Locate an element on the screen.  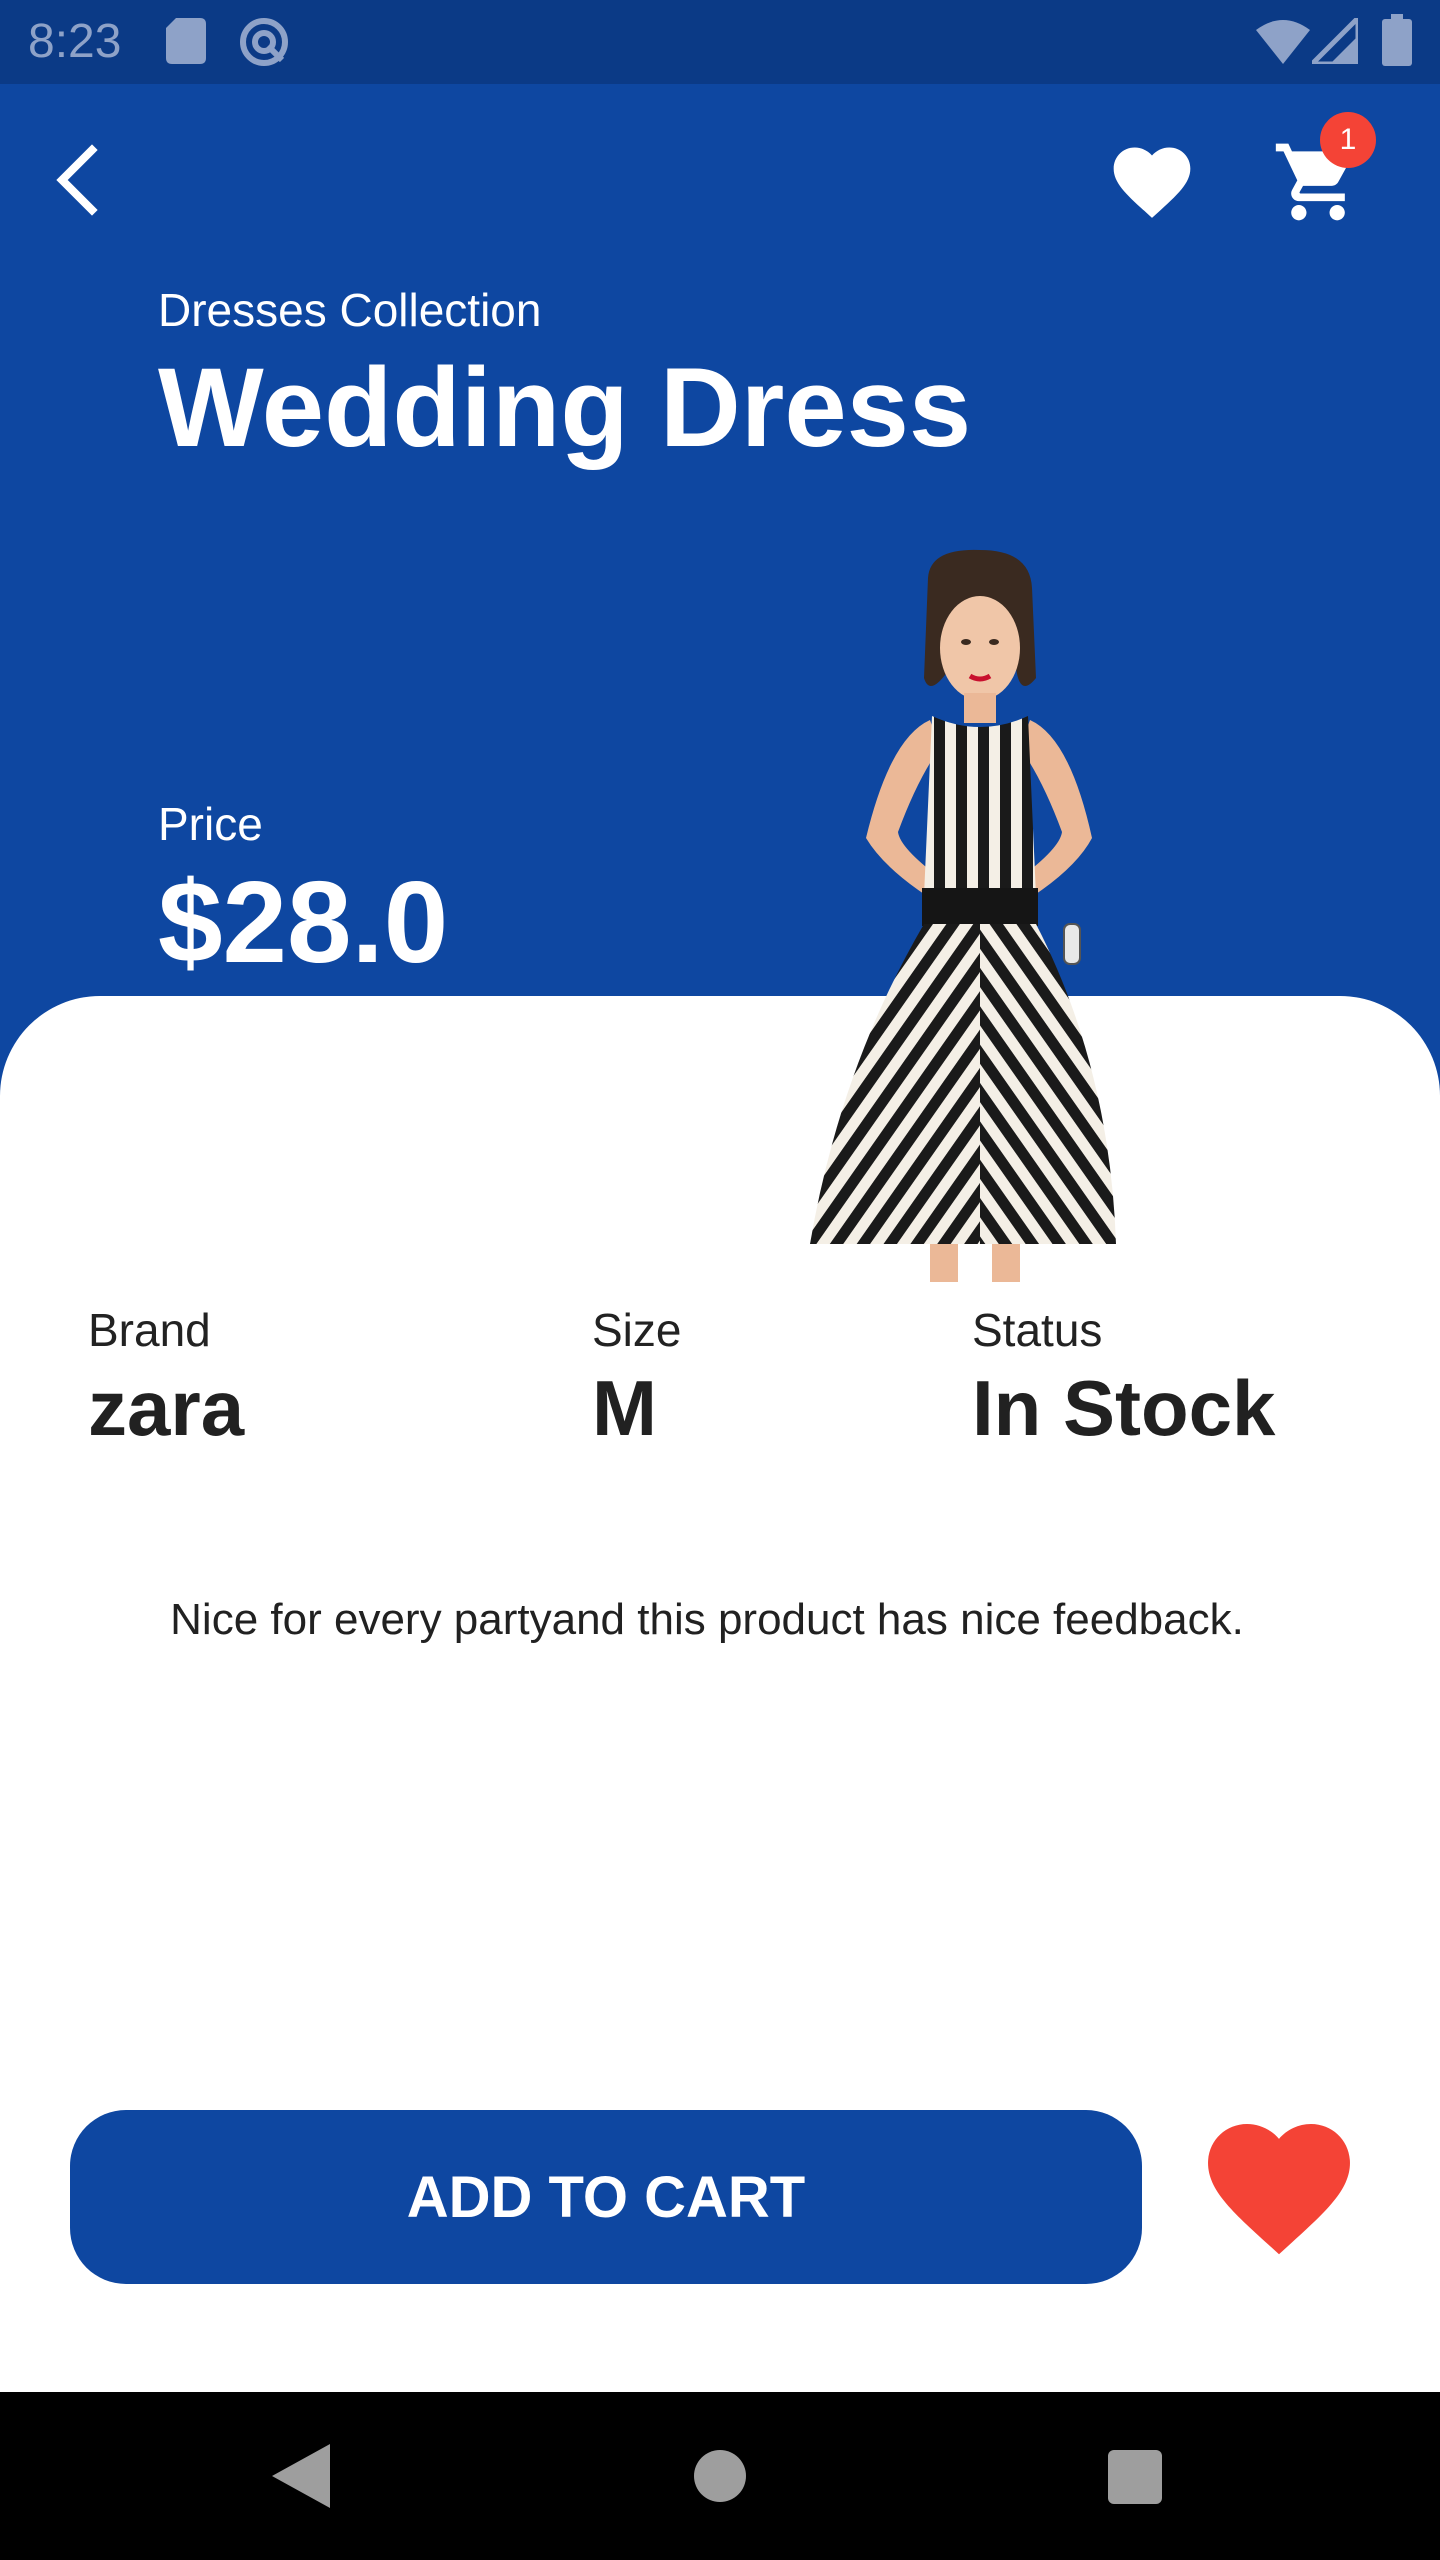
add-to-cart-button: ADD TO CART is located at coordinates (606, 2197).